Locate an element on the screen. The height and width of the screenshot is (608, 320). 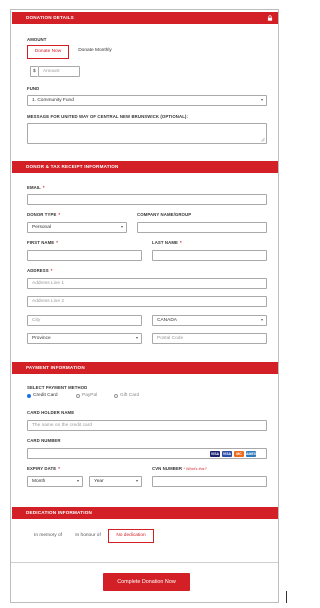
last-name-input is located at coordinates (209, 255).